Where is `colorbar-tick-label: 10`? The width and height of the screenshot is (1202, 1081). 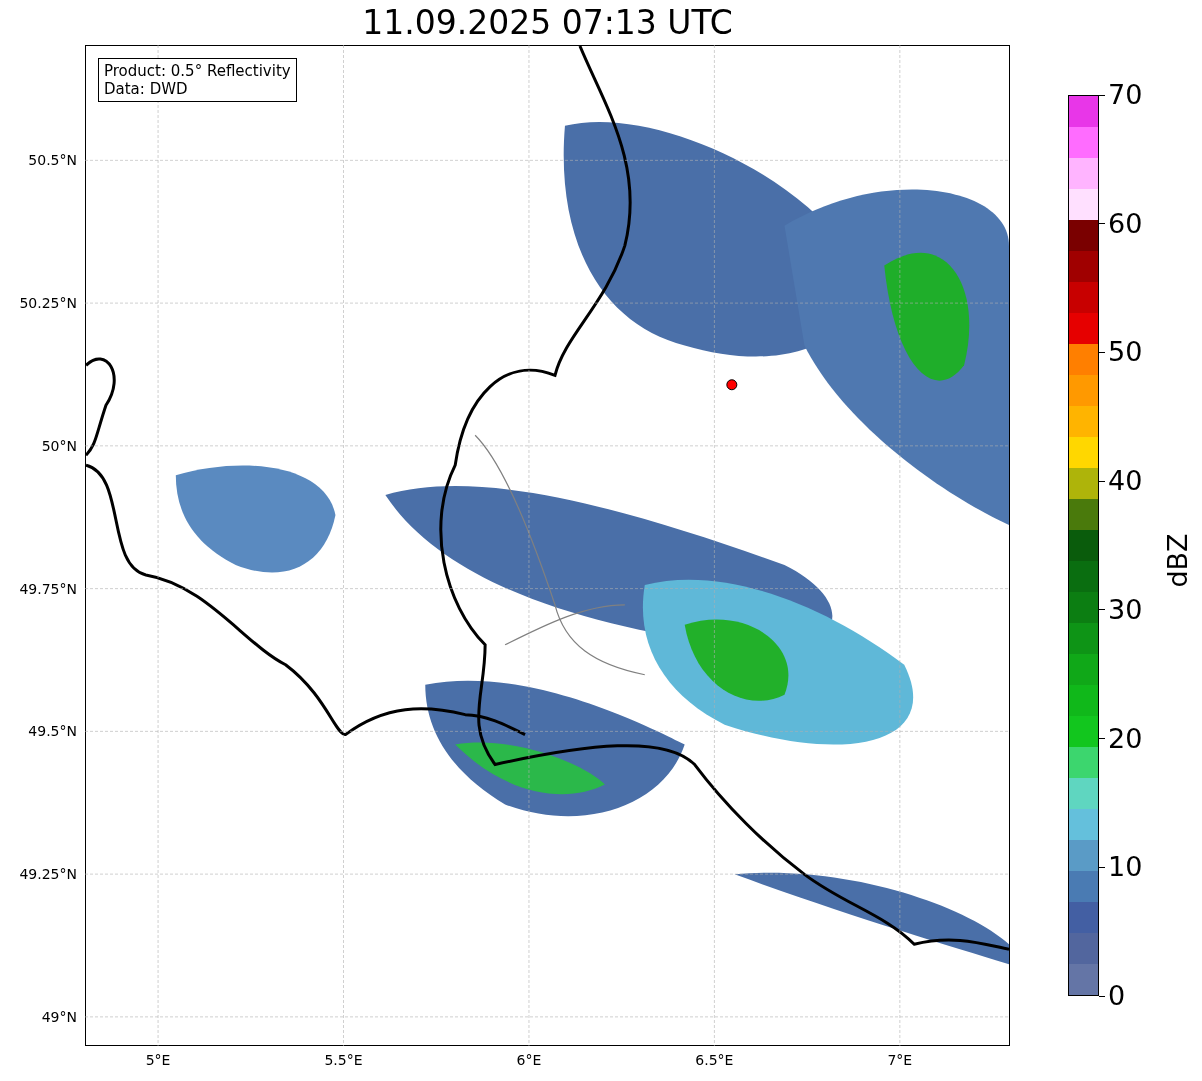 colorbar-tick-label: 10 is located at coordinates (1125, 867).